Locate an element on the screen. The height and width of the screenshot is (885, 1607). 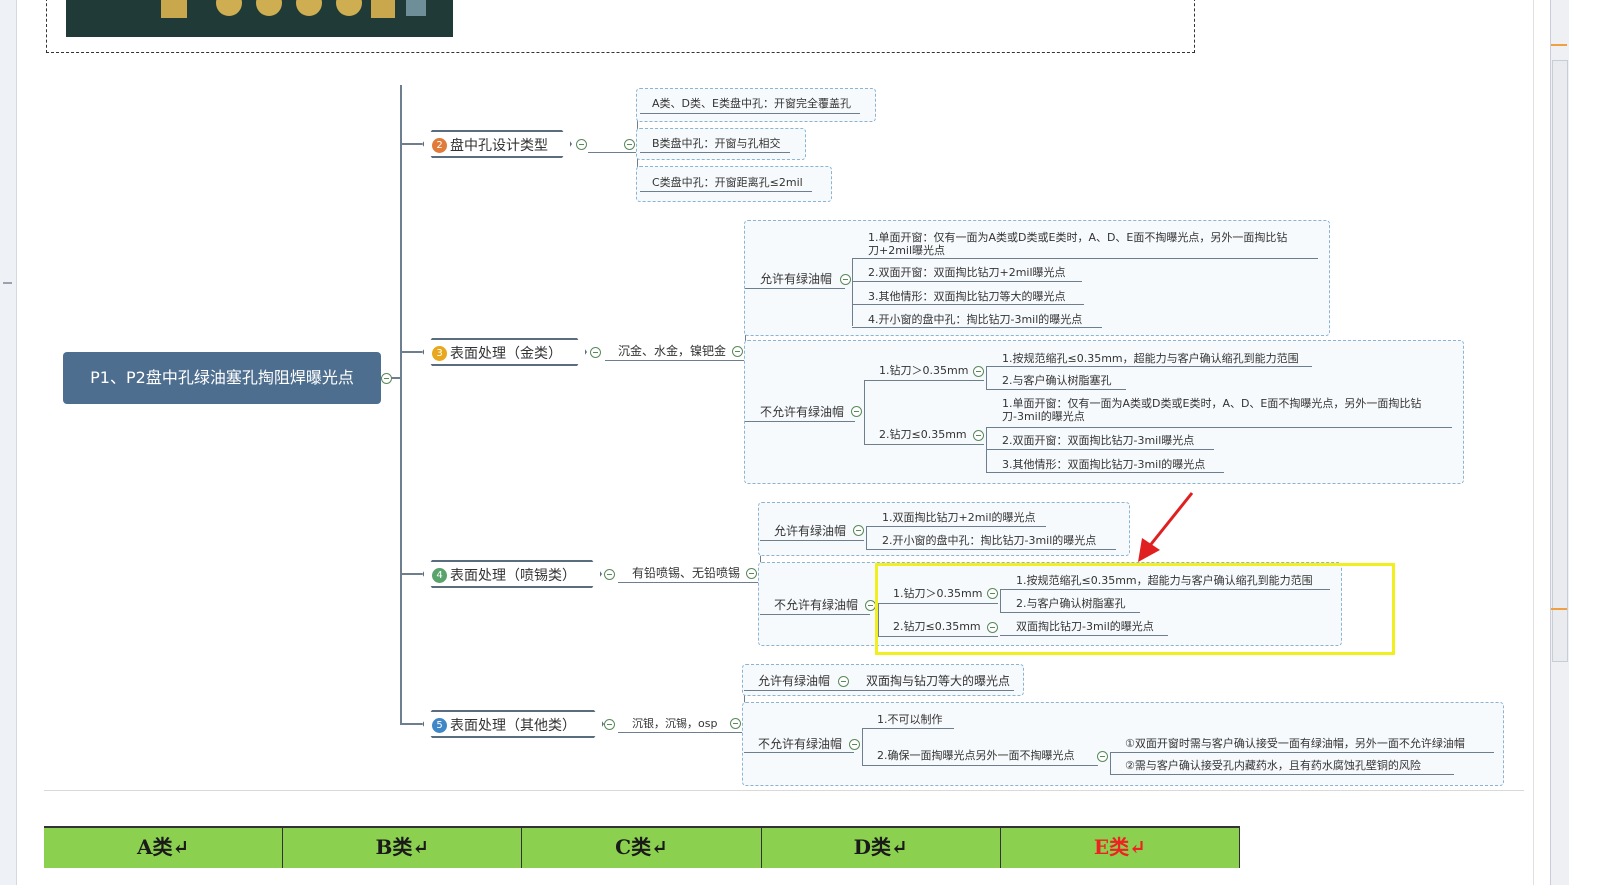
number-4-icon: 4 is located at coordinates (439, 575).